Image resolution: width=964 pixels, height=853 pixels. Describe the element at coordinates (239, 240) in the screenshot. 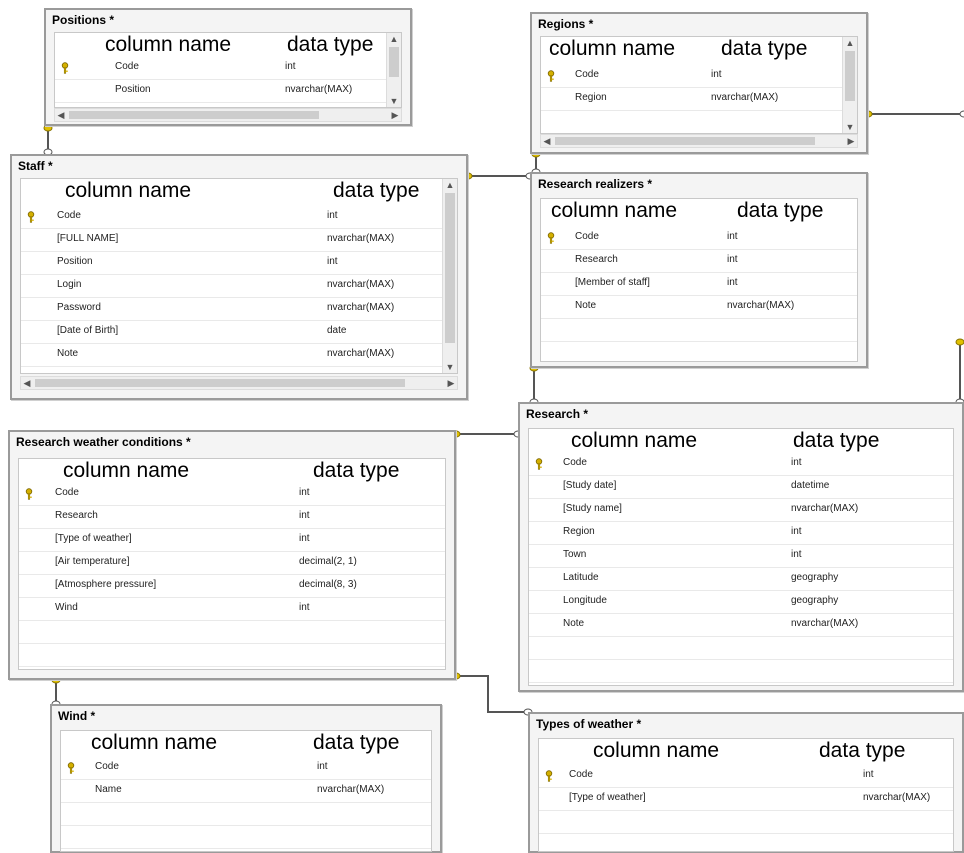

I see `column-row: [FULL NAME] nvarchar(MAX)` at that location.